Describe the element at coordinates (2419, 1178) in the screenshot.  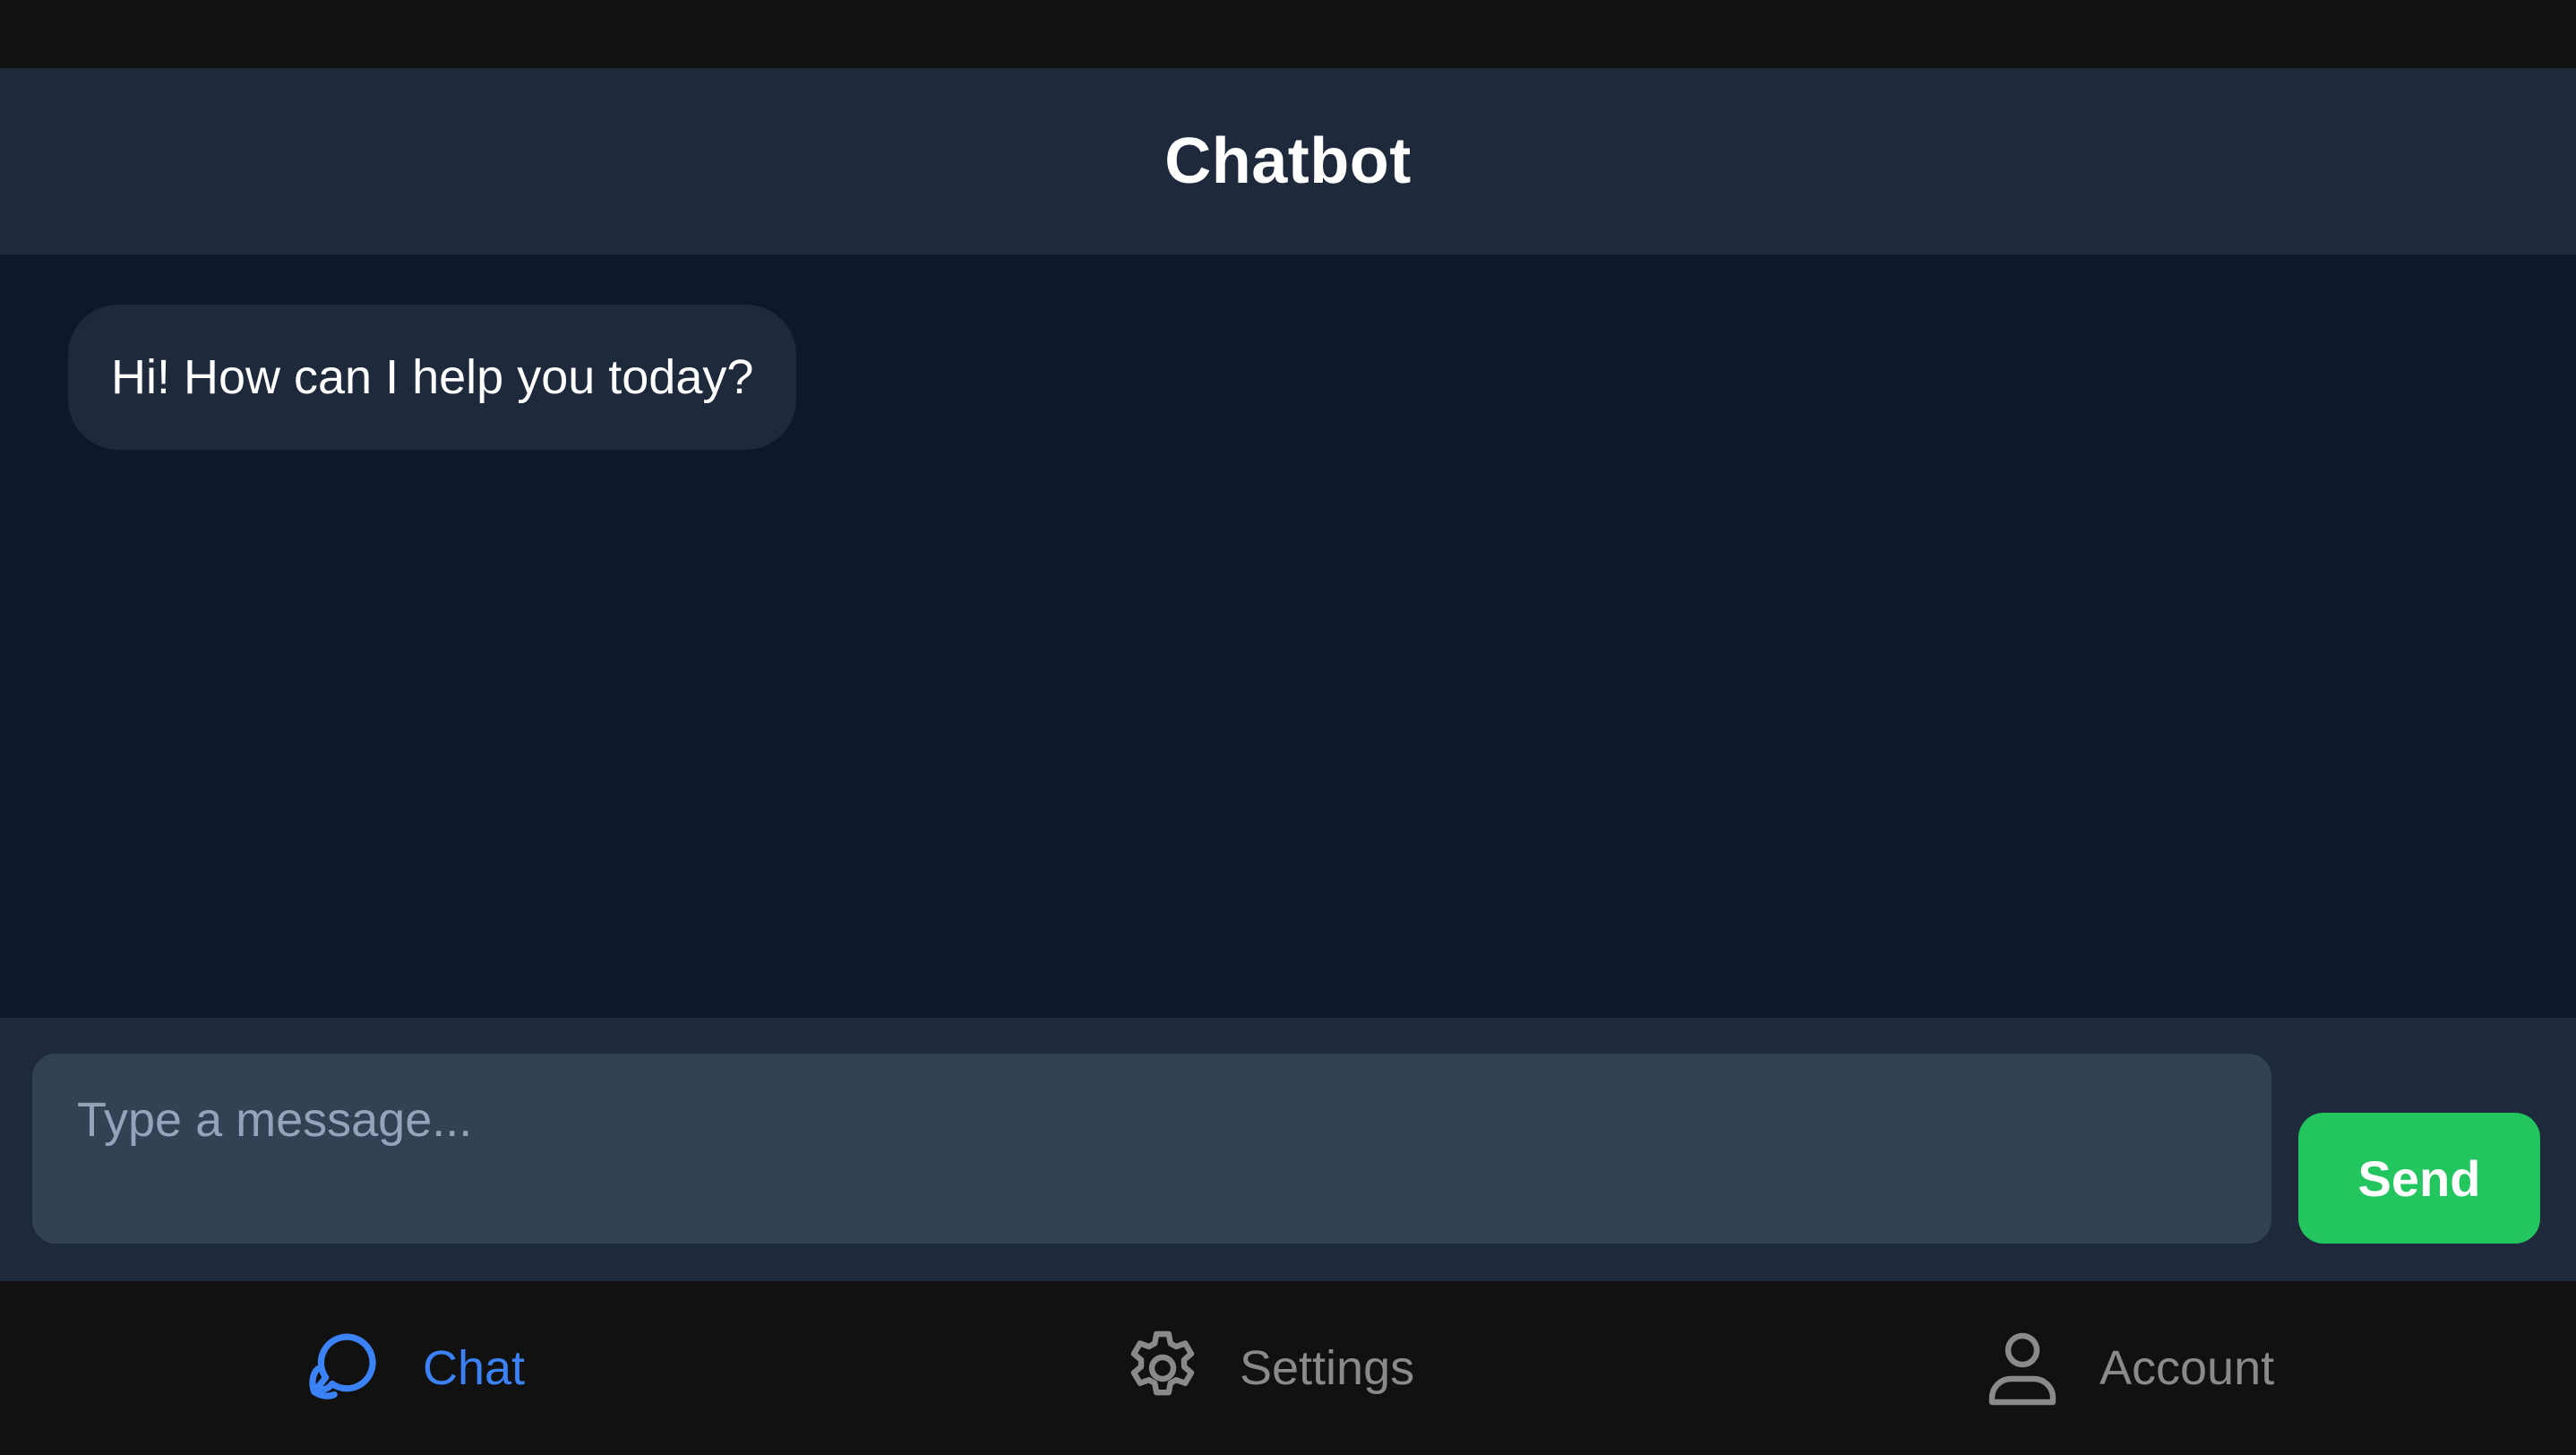
I see `send-button: Send` at that location.